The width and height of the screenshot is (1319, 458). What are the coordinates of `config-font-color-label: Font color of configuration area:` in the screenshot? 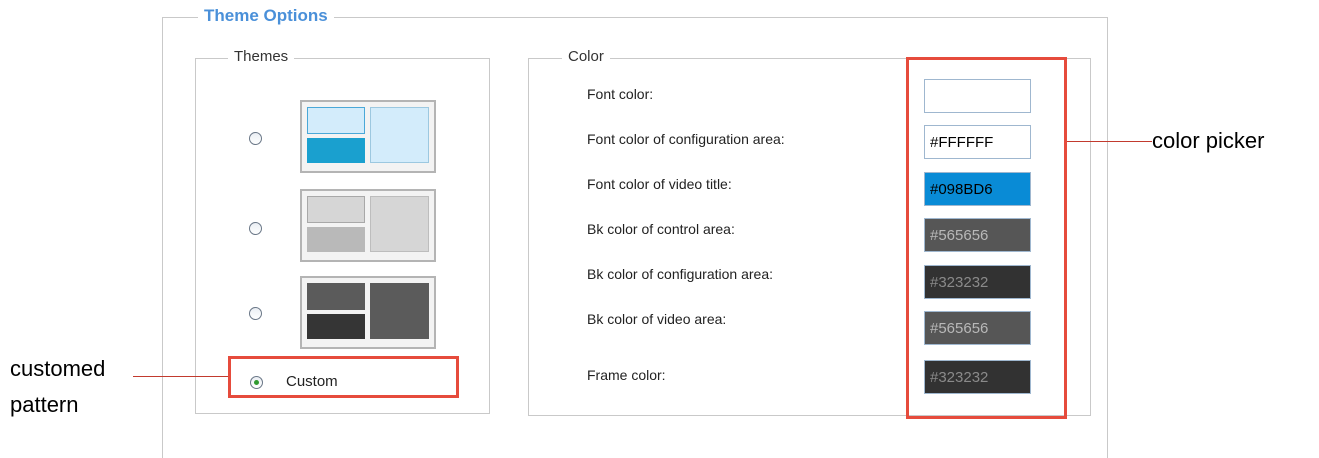 It's located at (686, 139).